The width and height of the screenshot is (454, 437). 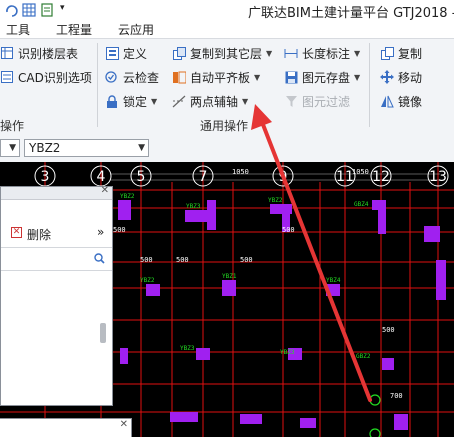 What do you see at coordinates (387, 53) in the screenshot?
I see `copy-icon` at bounding box center [387, 53].